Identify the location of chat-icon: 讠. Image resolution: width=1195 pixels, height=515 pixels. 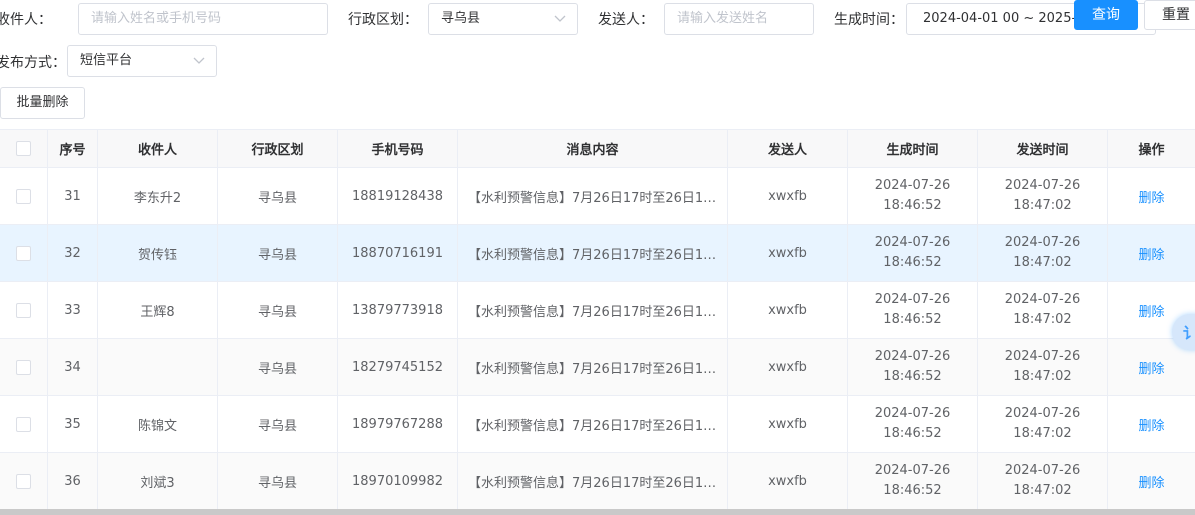
(1189, 333).